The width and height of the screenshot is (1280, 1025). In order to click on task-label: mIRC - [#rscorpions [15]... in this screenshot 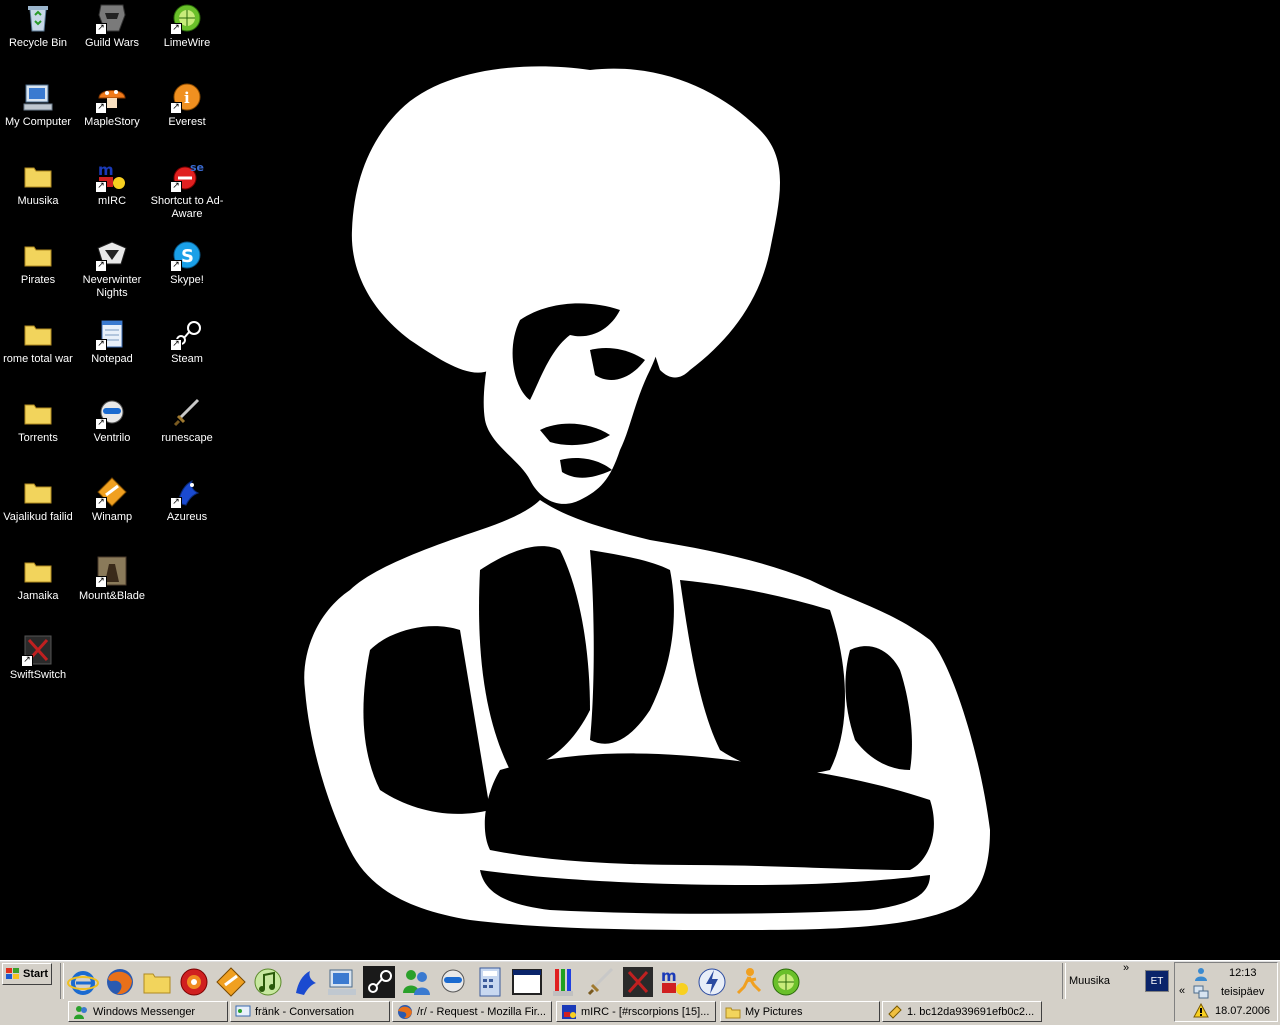, I will do `click(645, 1011)`.